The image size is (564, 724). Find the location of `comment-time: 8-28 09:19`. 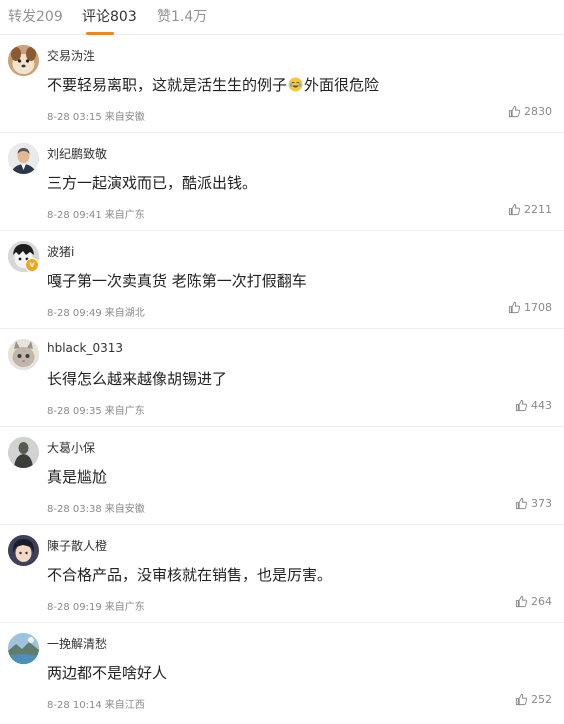

comment-time: 8-28 09:19 is located at coordinates (74, 607).